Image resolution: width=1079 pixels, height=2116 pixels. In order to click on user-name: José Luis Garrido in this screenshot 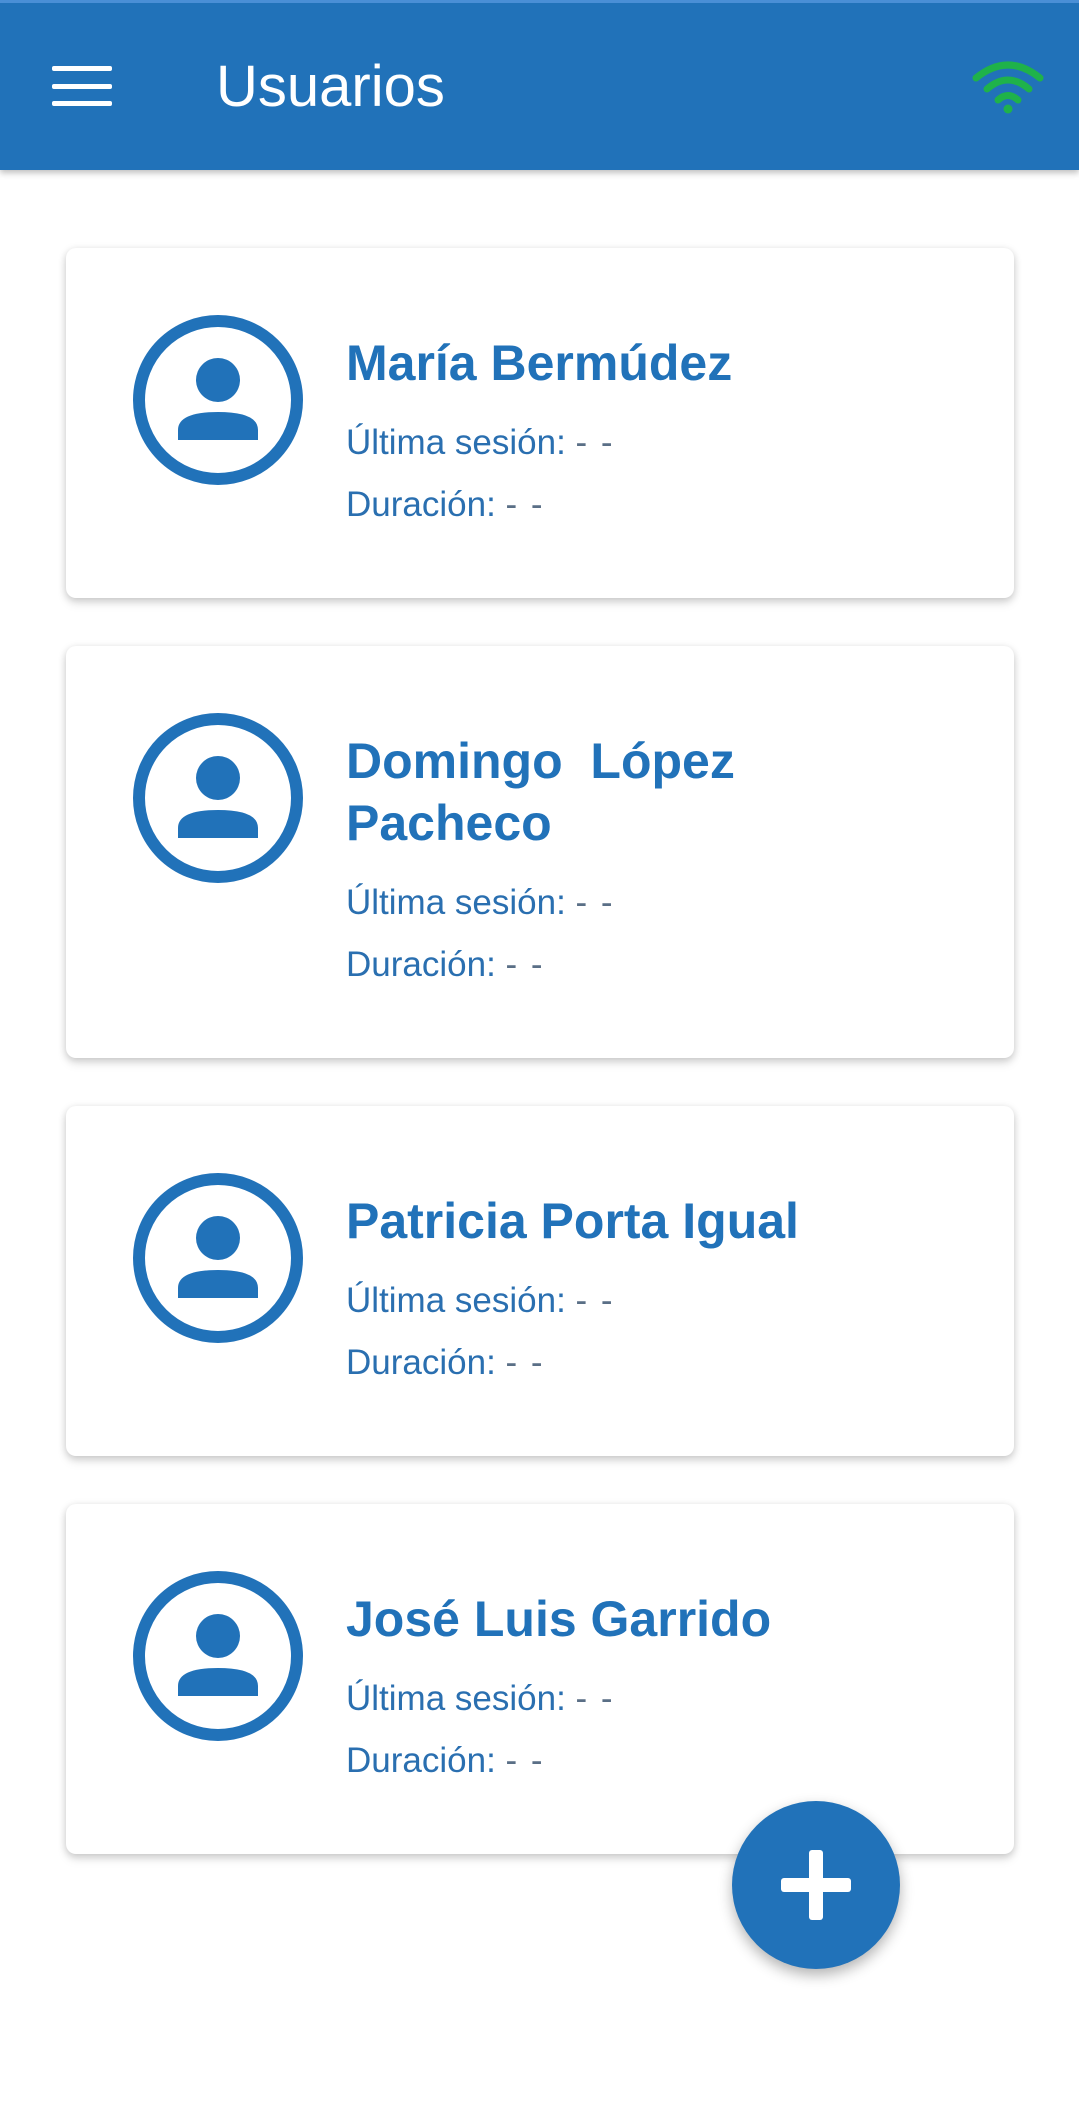, I will do `click(559, 1619)`.